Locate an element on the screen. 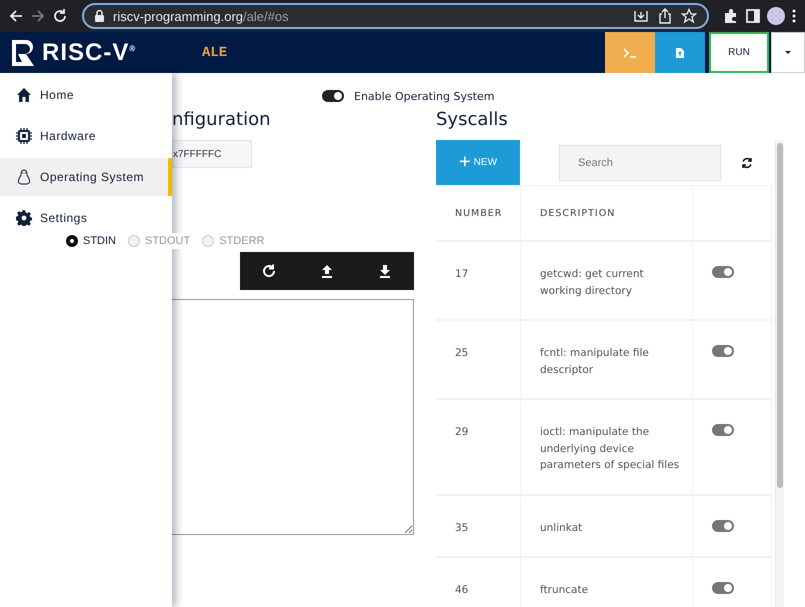  file-upload-button is located at coordinates (680, 52).